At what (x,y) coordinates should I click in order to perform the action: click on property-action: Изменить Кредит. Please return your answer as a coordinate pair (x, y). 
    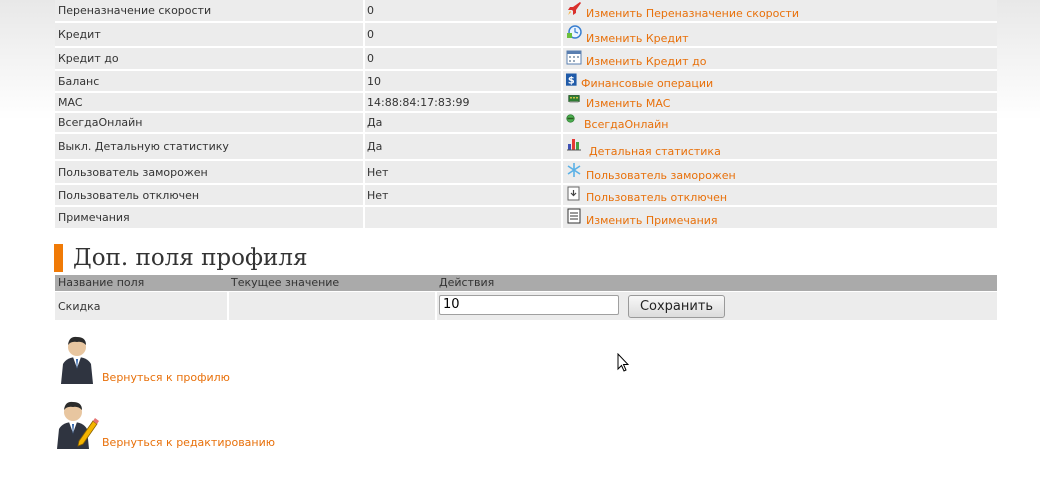
    Looking at the image, I should click on (779, 34).